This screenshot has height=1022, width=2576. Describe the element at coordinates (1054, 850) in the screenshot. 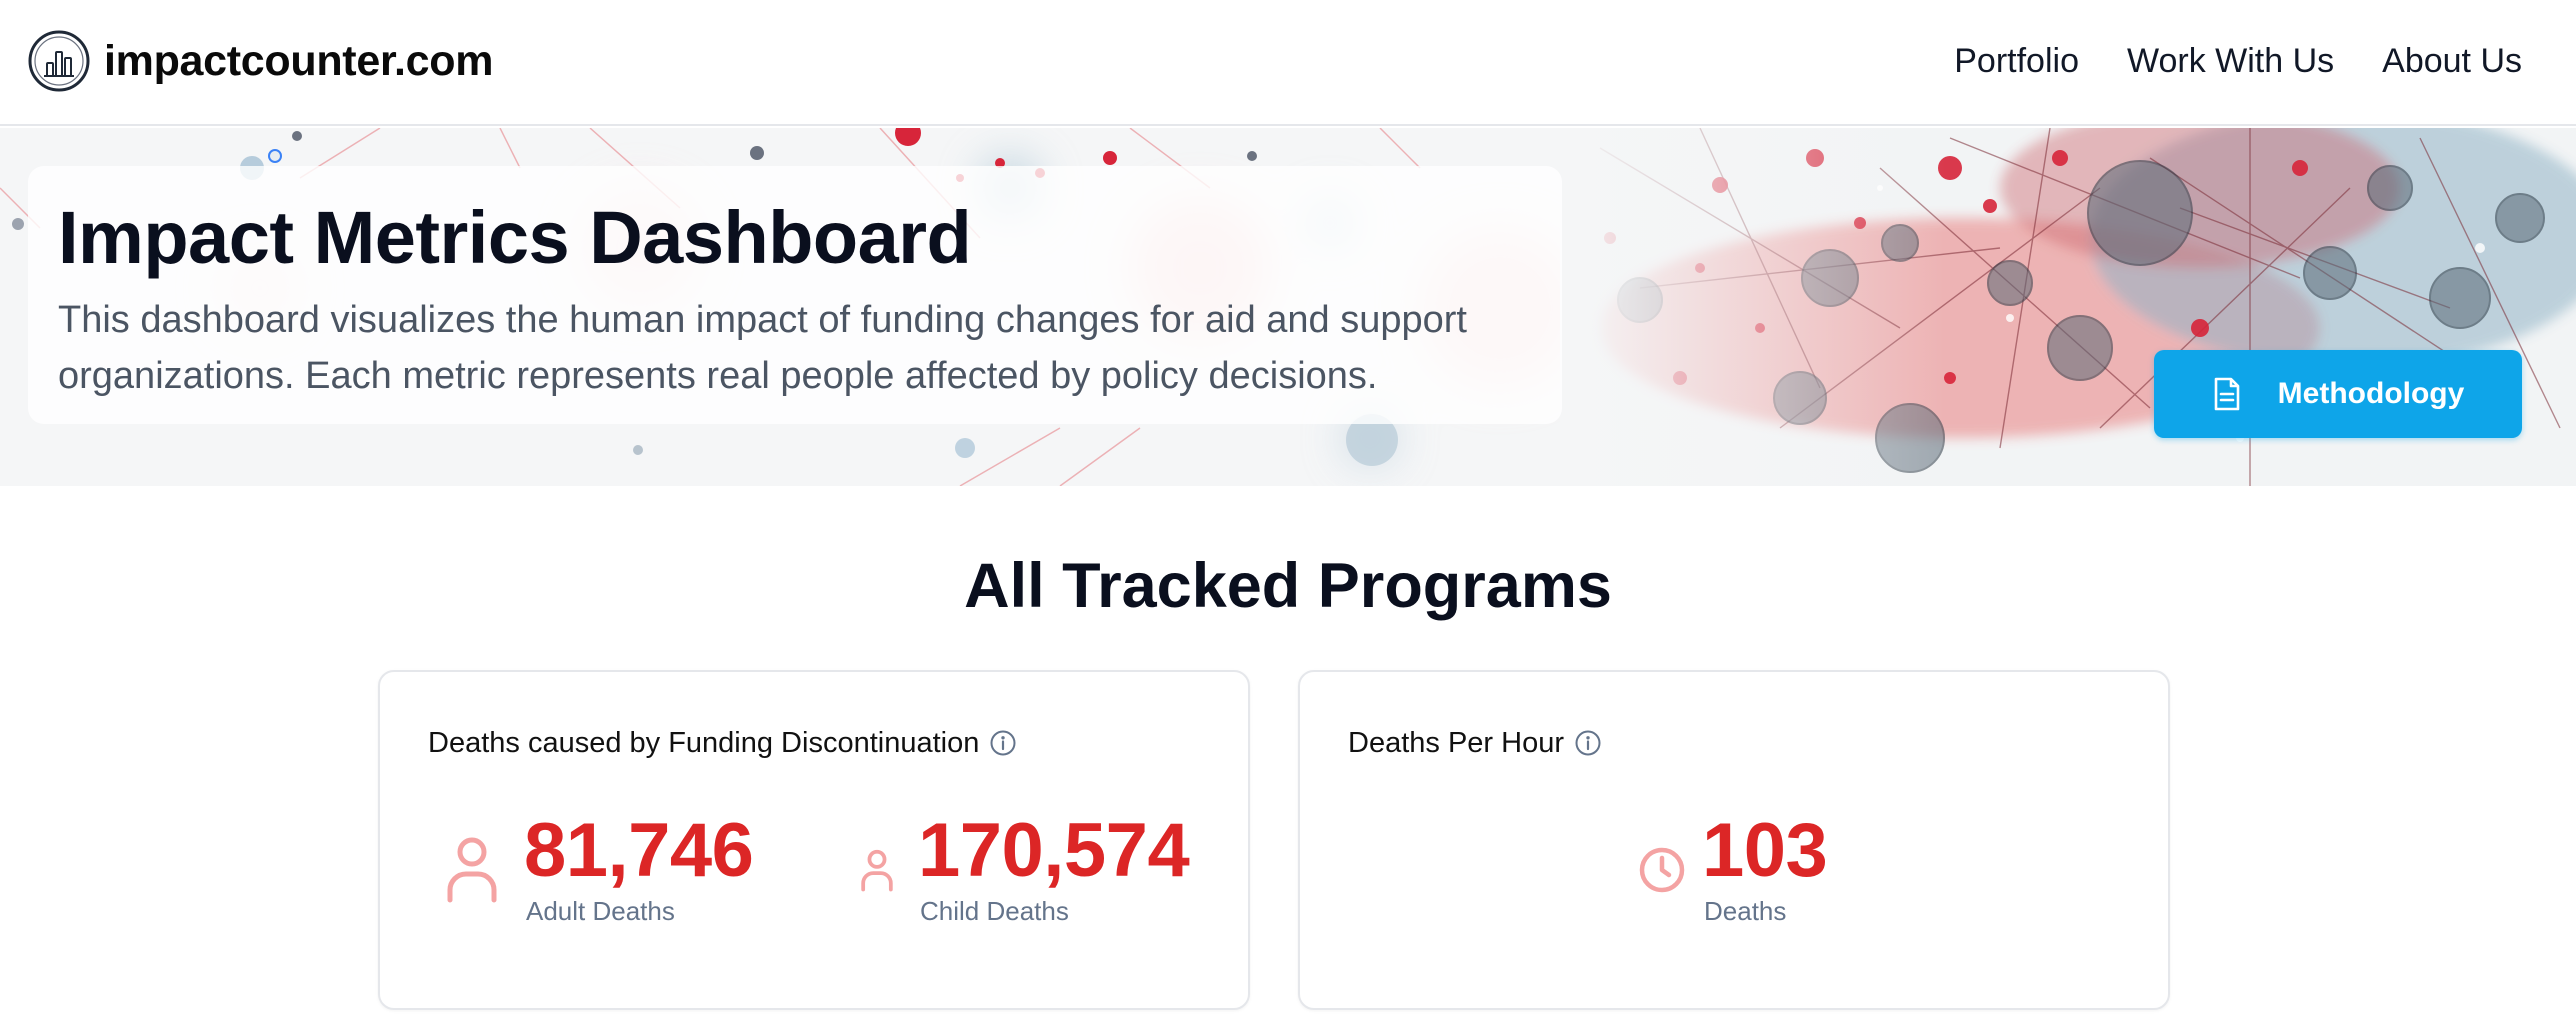

I see `child-deaths-value: 170,574` at that location.